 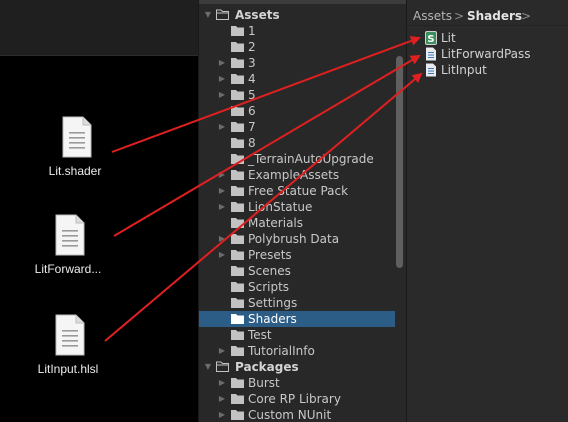 I want to click on tree-folder-item: Settings, so click(x=297, y=303).